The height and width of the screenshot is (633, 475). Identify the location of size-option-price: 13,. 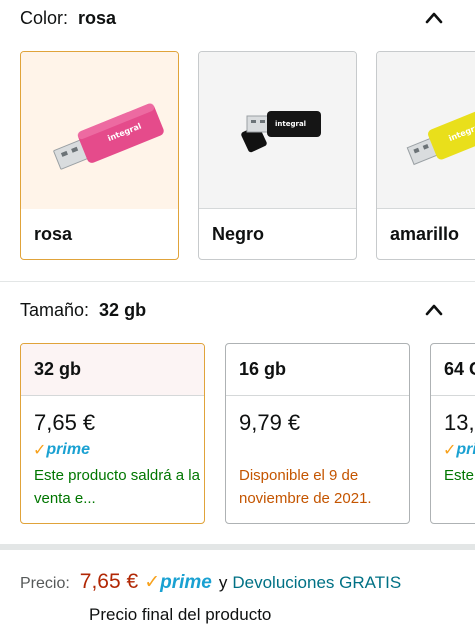
(459, 422).